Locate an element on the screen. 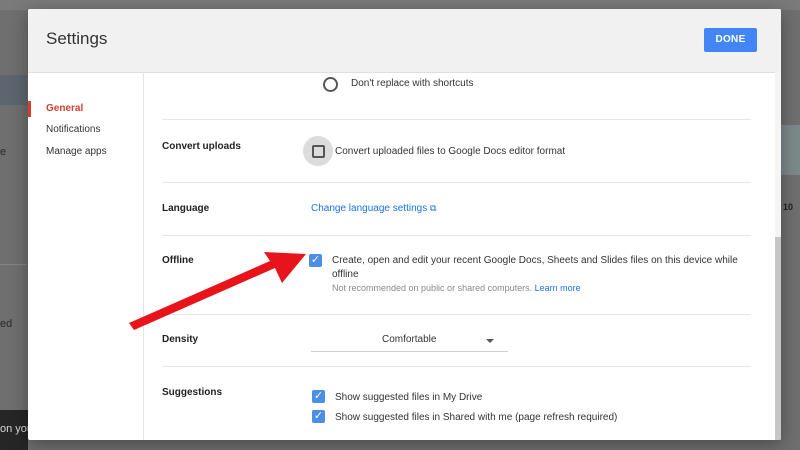 The height and width of the screenshot is (450, 800). background-snackbar-text: on you is located at coordinates (14, 429).